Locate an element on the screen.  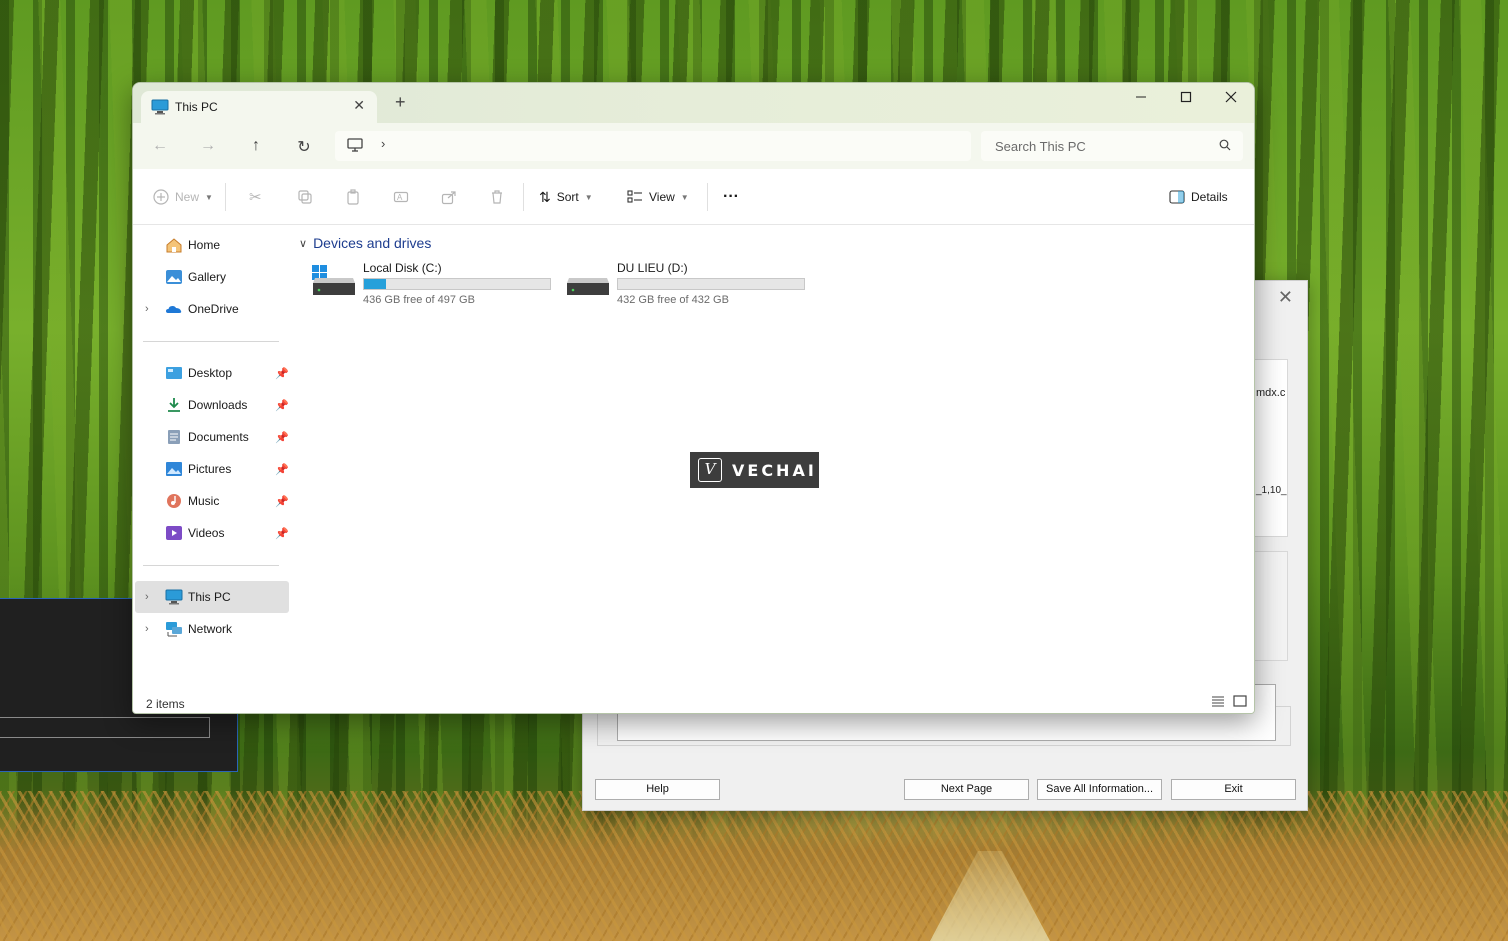
share-button is located at coordinates (449, 197).